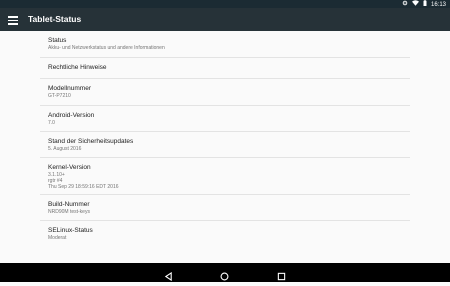  What do you see at coordinates (281, 274) in the screenshot?
I see `recents-icon` at bounding box center [281, 274].